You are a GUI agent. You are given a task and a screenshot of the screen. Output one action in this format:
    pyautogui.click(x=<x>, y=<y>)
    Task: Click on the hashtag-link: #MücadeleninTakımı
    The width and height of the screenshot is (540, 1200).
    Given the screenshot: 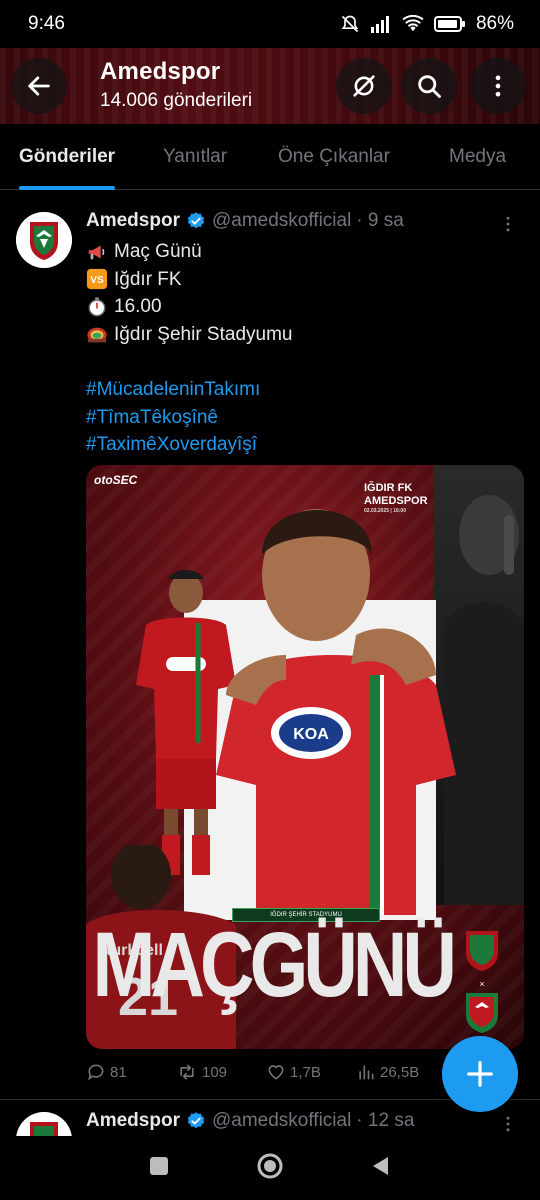 What is the action you would take?
    pyautogui.click(x=173, y=390)
    